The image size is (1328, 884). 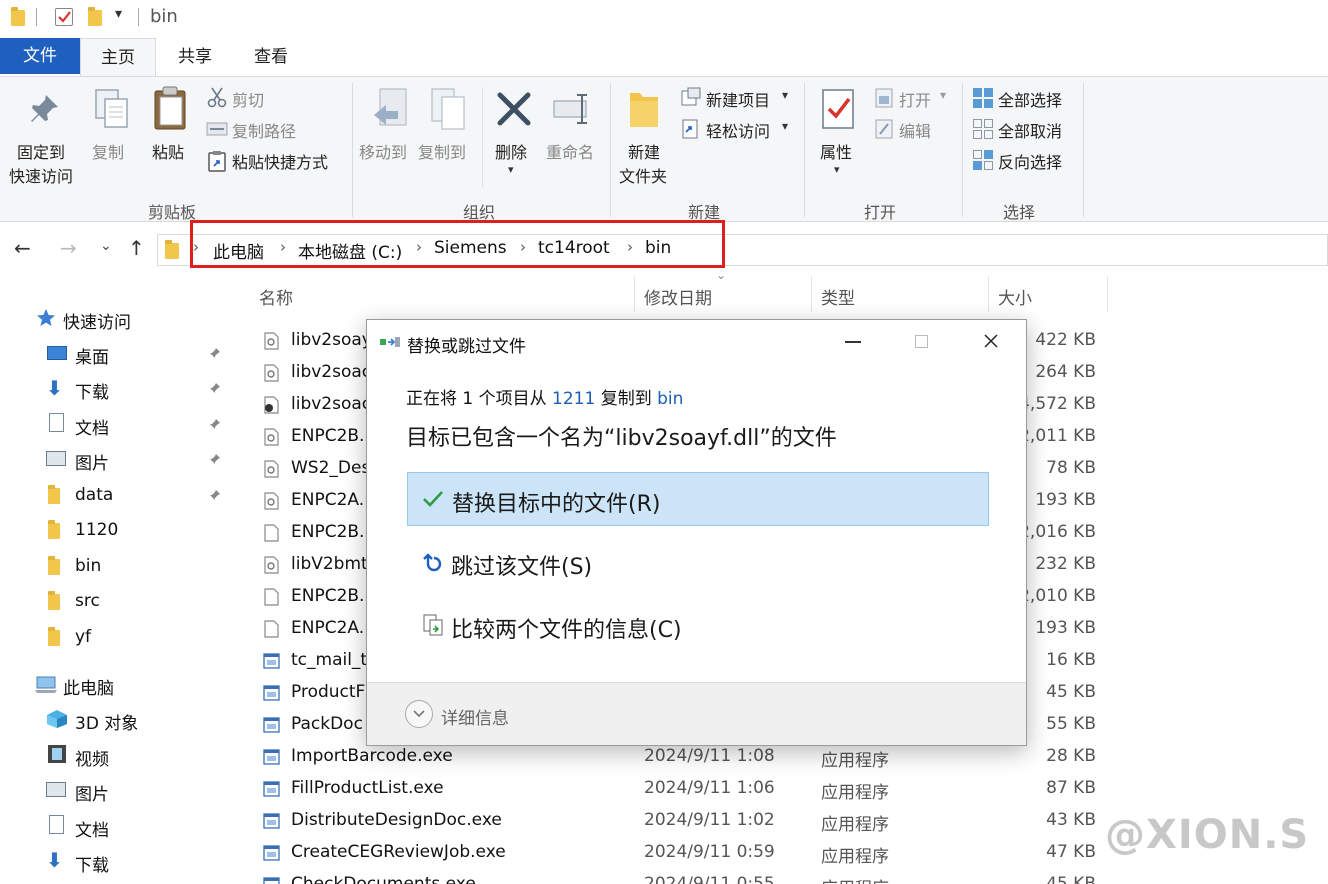 What do you see at coordinates (372, 756) in the screenshot?
I see `file-name: ImportBarcode.exe` at bounding box center [372, 756].